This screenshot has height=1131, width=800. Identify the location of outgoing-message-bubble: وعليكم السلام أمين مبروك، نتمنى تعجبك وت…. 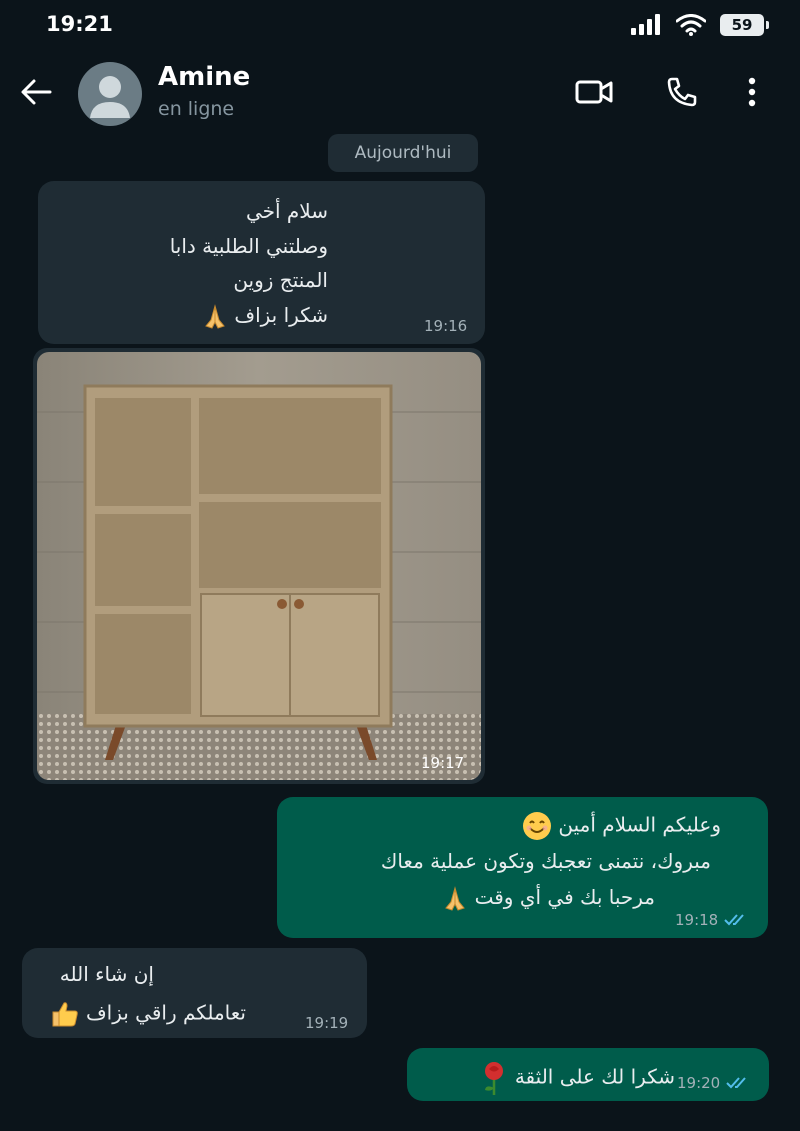
(522, 867).